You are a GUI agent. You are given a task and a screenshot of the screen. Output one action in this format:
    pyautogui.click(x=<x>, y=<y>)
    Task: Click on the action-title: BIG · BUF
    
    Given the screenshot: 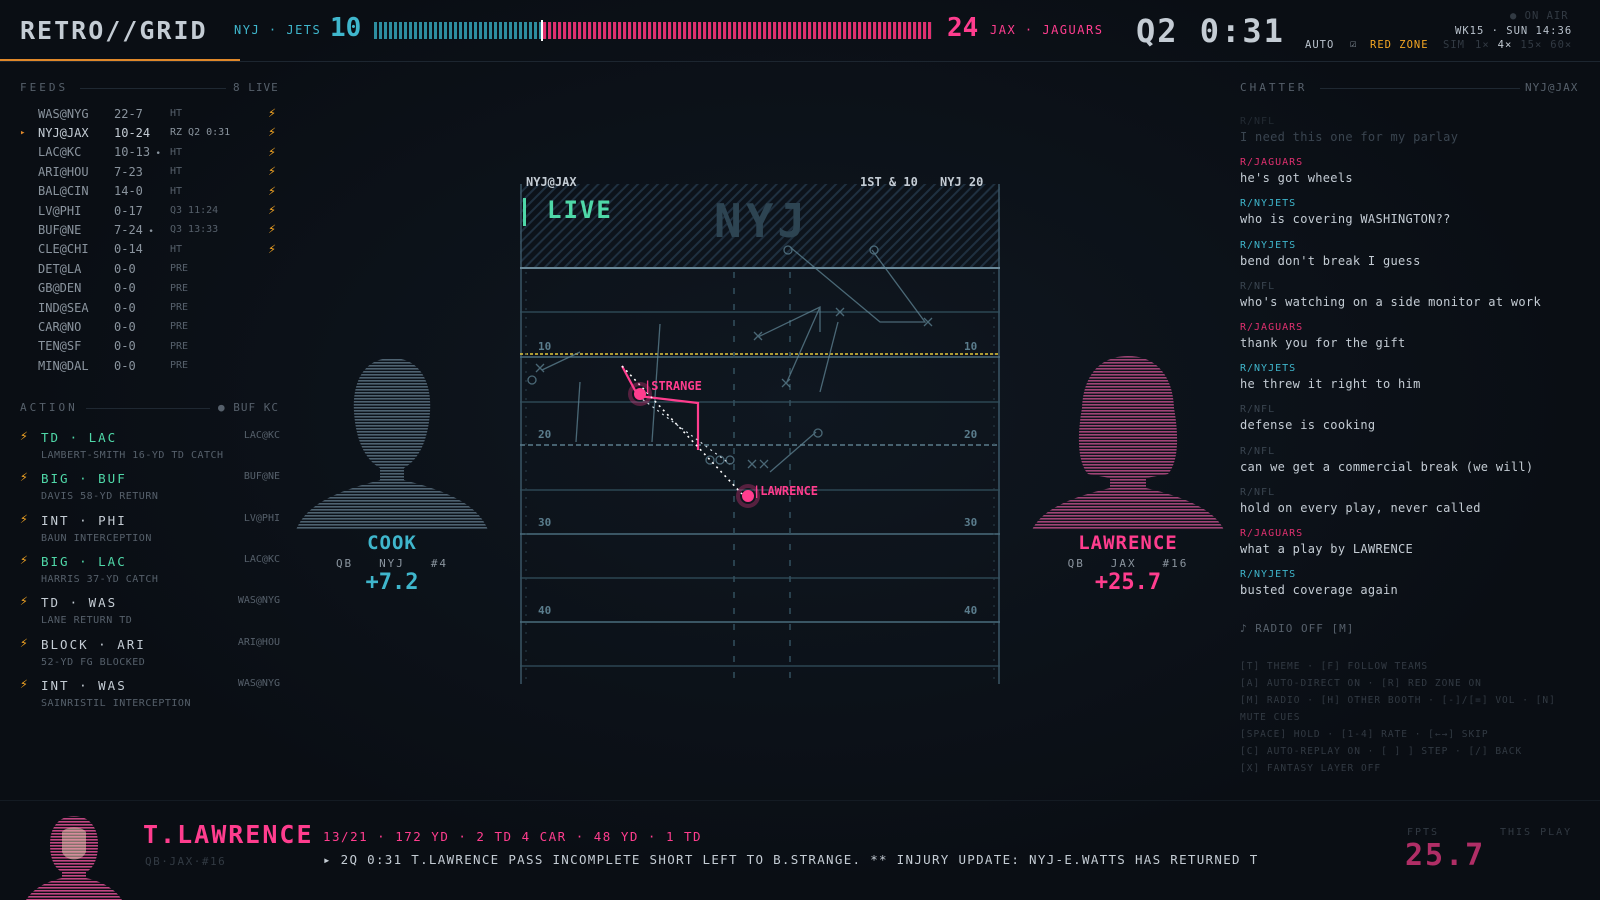 What is the action you would take?
    pyautogui.click(x=84, y=479)
    